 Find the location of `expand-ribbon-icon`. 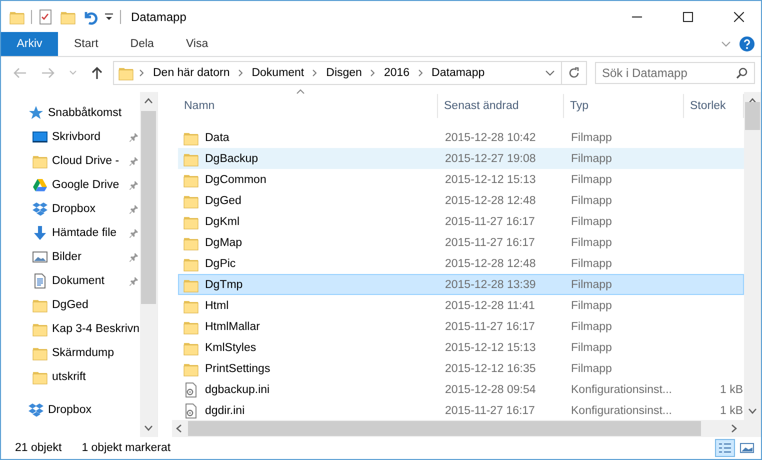

expand-ribbon-icon is located at coordinates (726, 44).